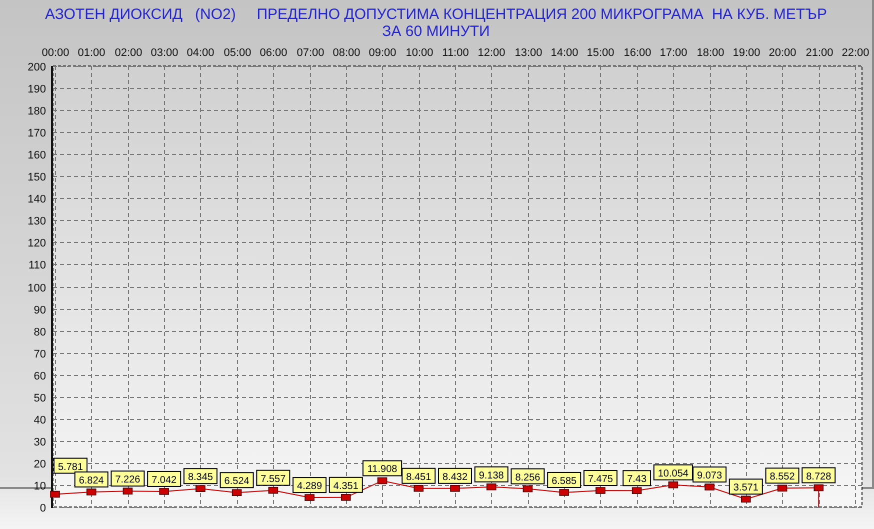  Describe the element at coordinates (238, 53) in the screenshot. I see `x-tick-label: 05:00` at that location.